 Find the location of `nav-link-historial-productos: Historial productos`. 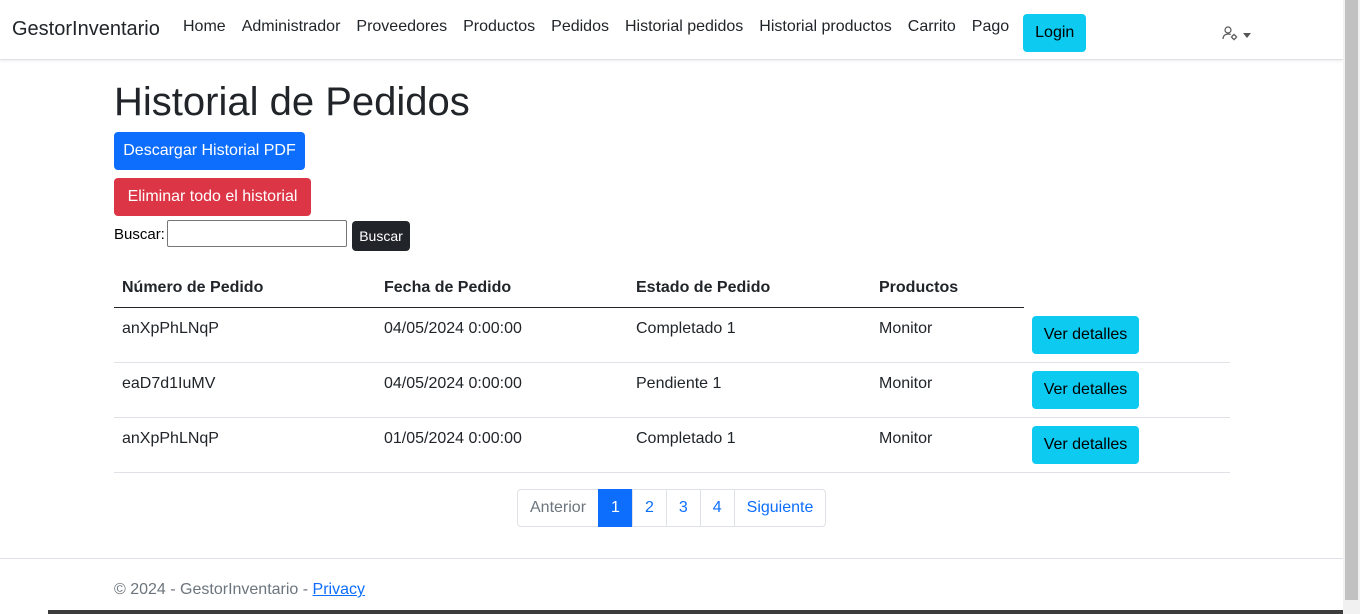

nav-link-historial-productos: Historial productos is located at coordinates (825, 27).